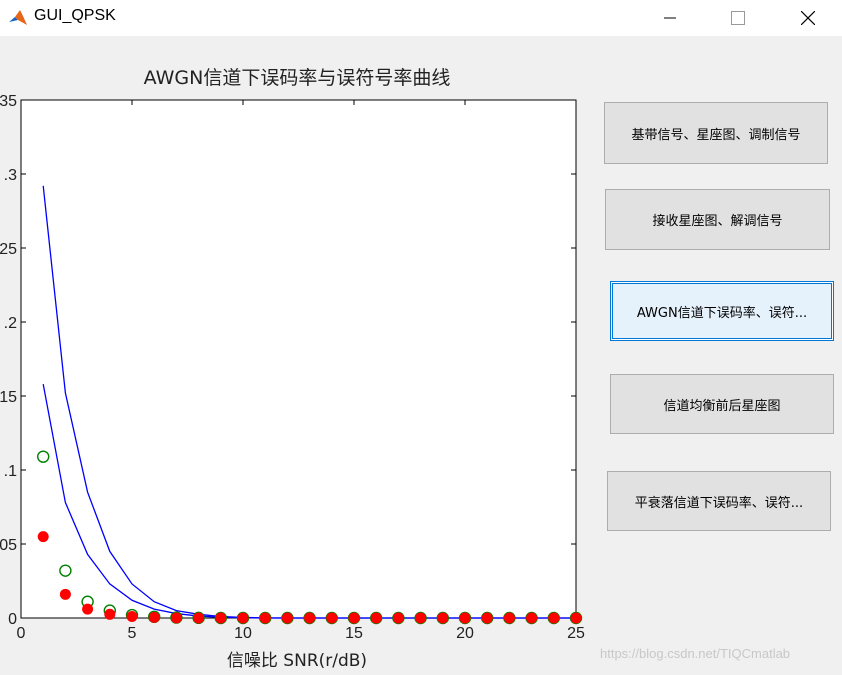  What do you see at coordinates (132, 633) in the screenshot?
I see `x-tick-label: 5` at bounding box center [132, 633].